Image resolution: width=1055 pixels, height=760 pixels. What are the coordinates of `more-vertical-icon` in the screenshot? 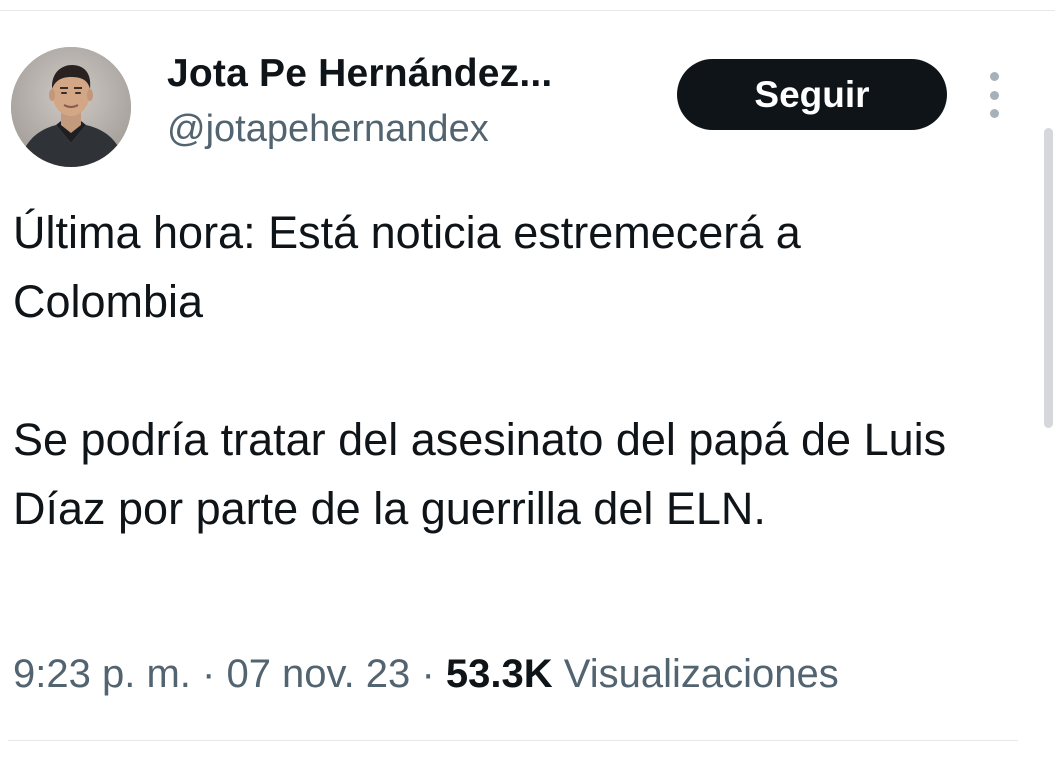 It's located at (994, 95).